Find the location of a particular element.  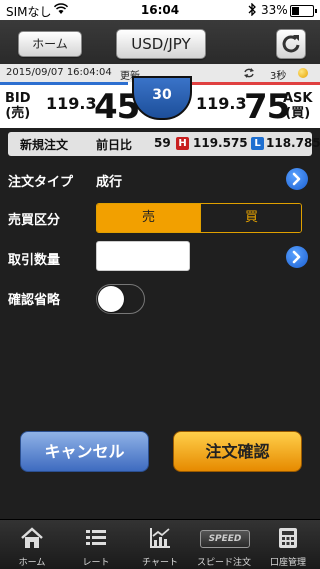

ask-label: ASK (買) is located at coordinates (298, 106).